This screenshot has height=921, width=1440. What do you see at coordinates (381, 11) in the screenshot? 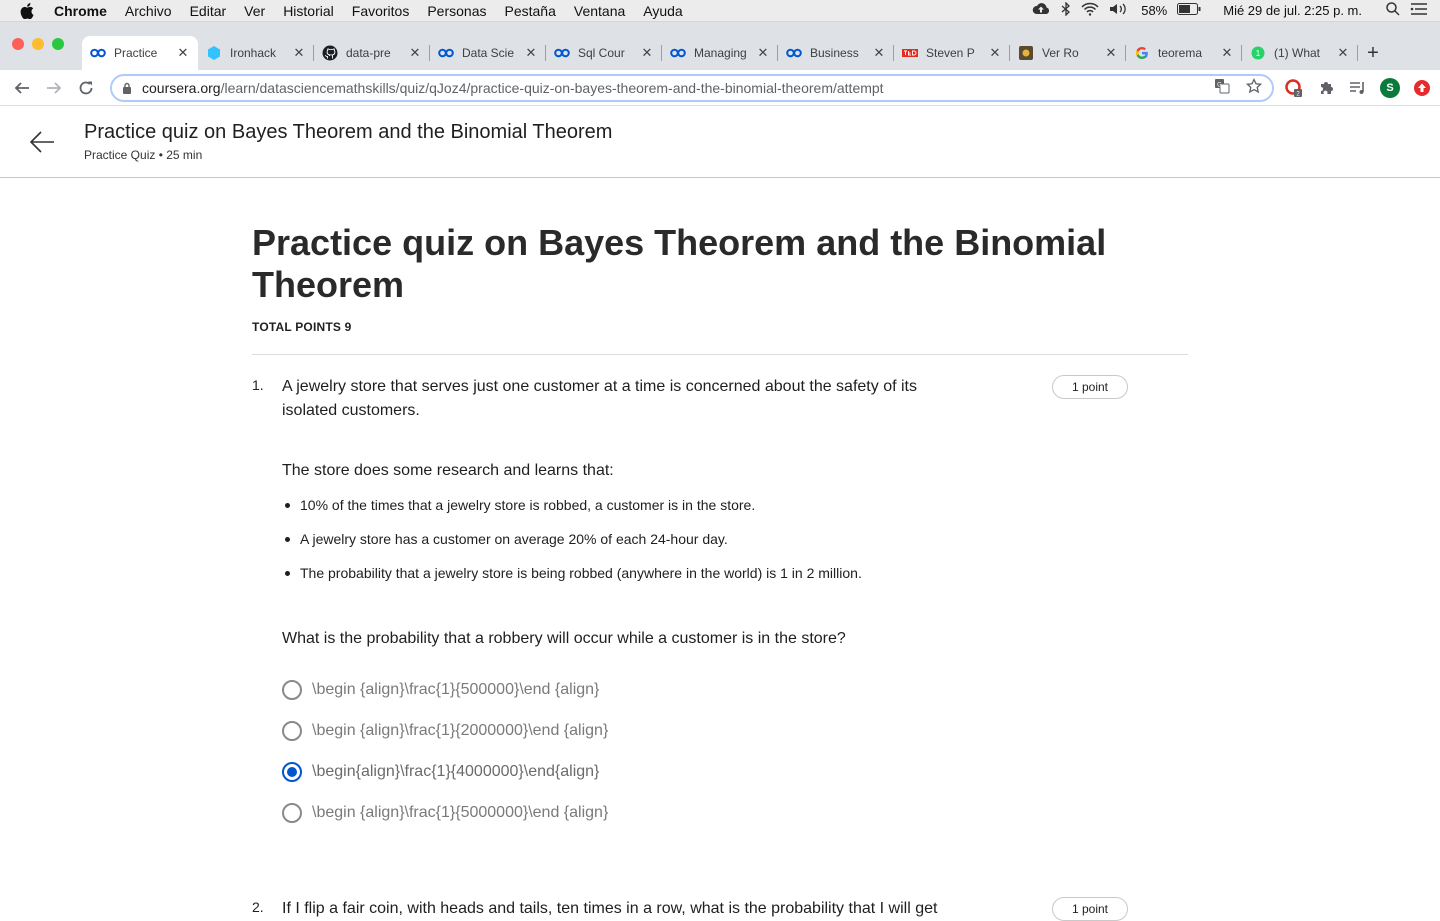
I see `menu-favoritos: Favoritos` at bounding box center [381, 11].